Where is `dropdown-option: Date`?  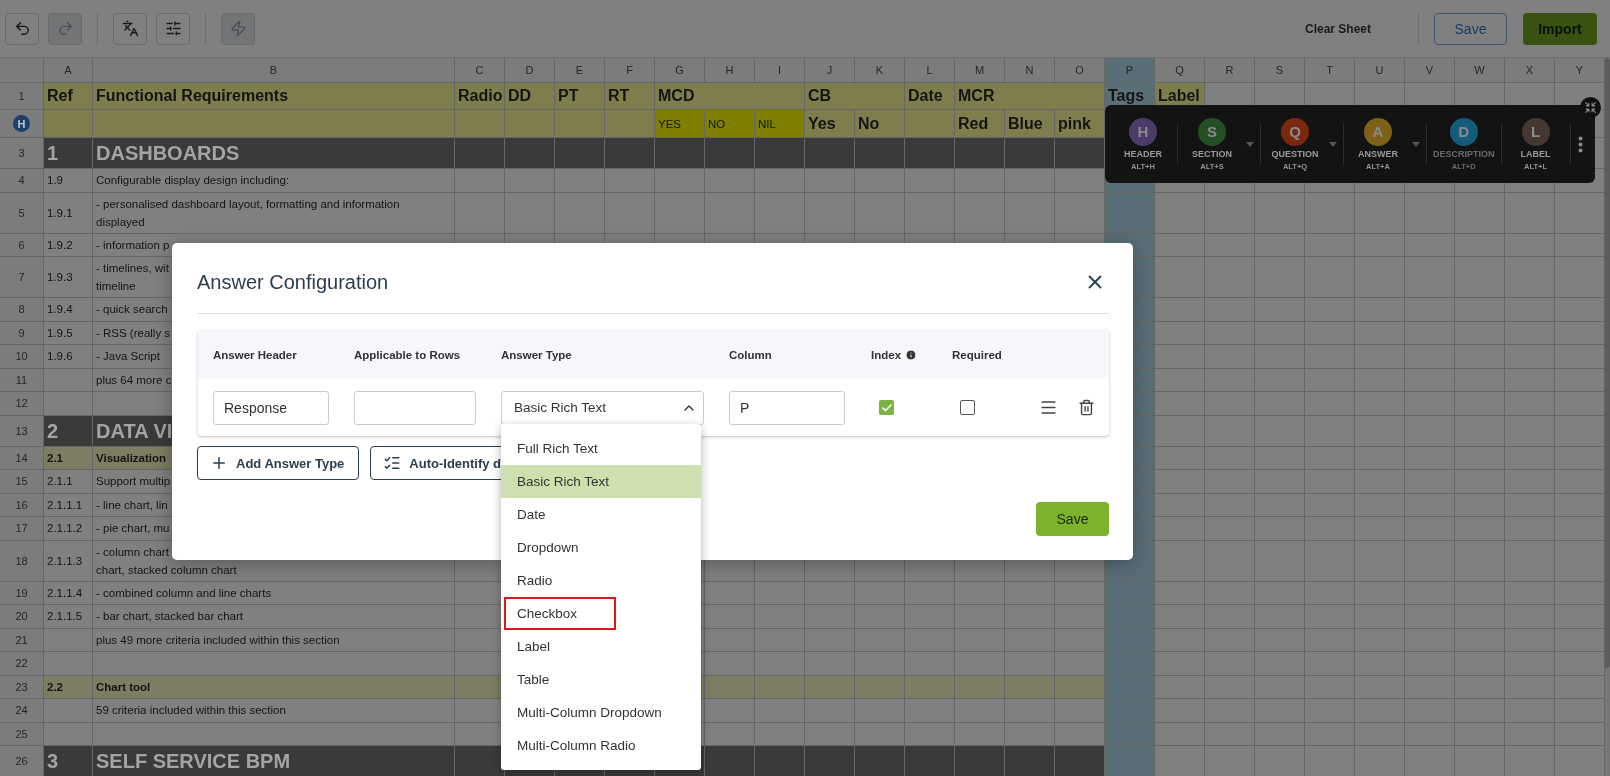
dropdown-option: Date is located at coordinates (601, 514).